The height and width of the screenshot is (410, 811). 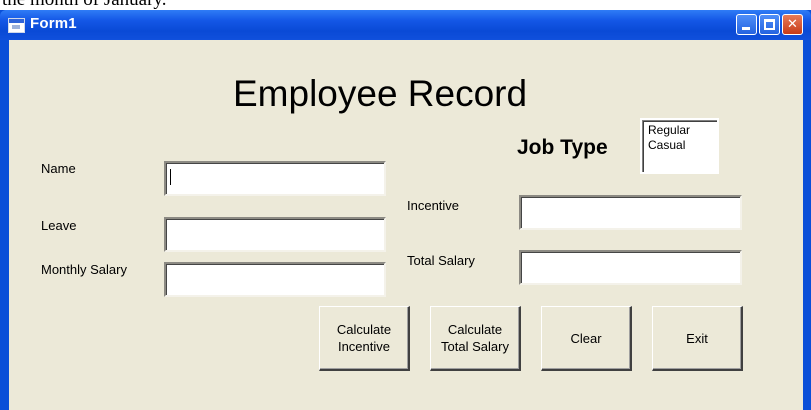 I want to click on close-button: ✕, so click(x=792, y=24).